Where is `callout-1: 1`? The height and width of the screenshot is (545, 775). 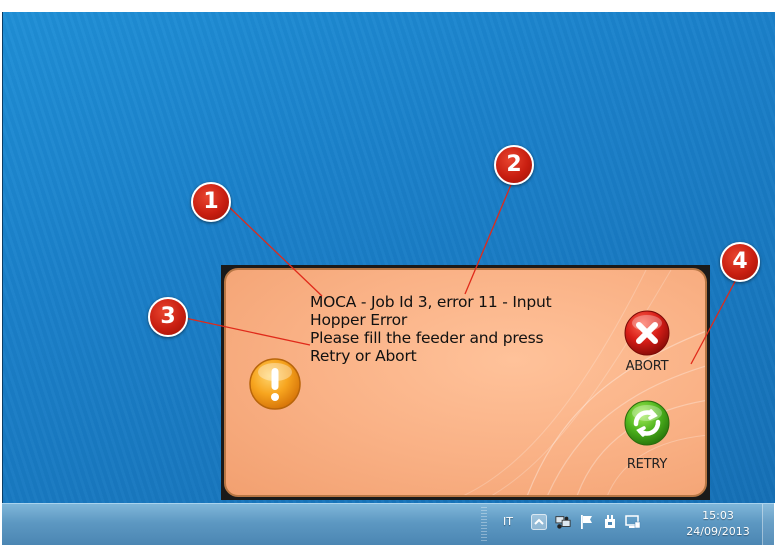 callout-1: 1 is located at coordinates (211, 202).